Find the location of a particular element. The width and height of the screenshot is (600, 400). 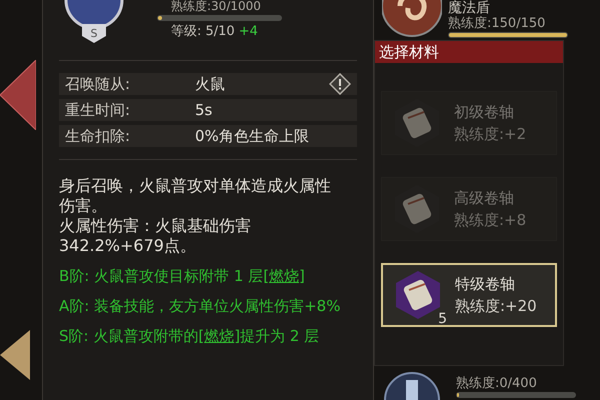

skill-description: 身后召唤，火鼠普攻对单体造成火属性伤害。 is located at coordinates (195, 196).